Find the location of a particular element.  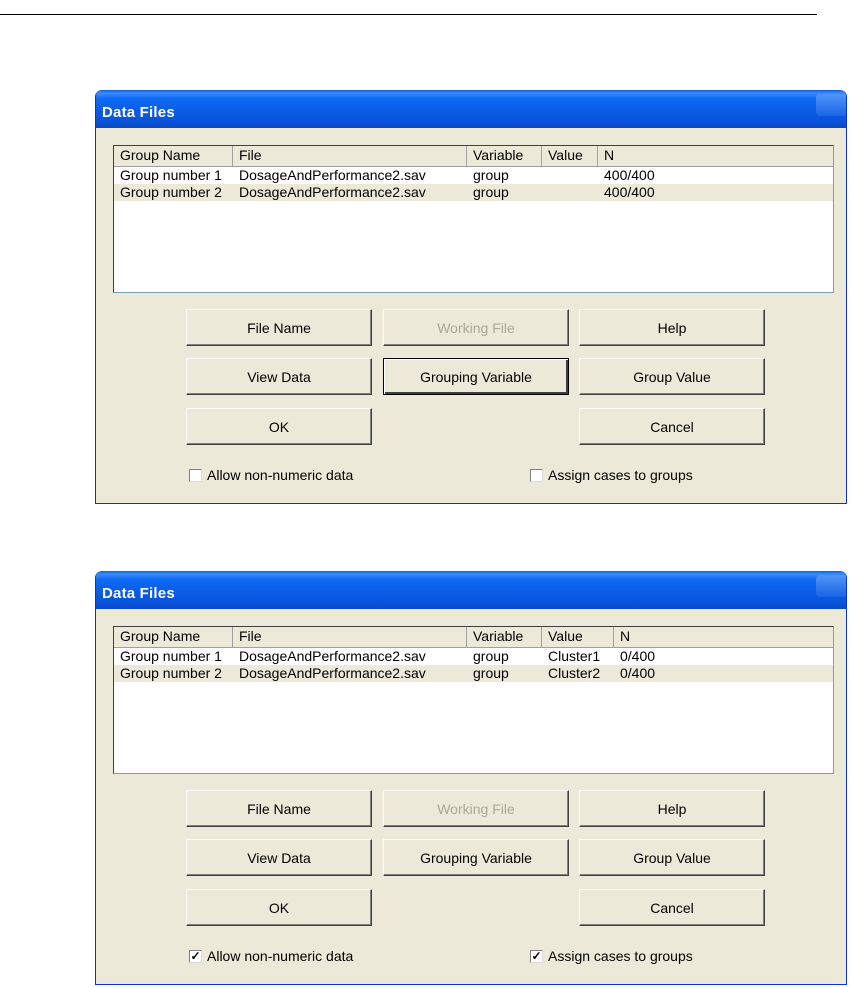

assign-cases-option: Assign cases to groups is located at coordinates (611, 475).